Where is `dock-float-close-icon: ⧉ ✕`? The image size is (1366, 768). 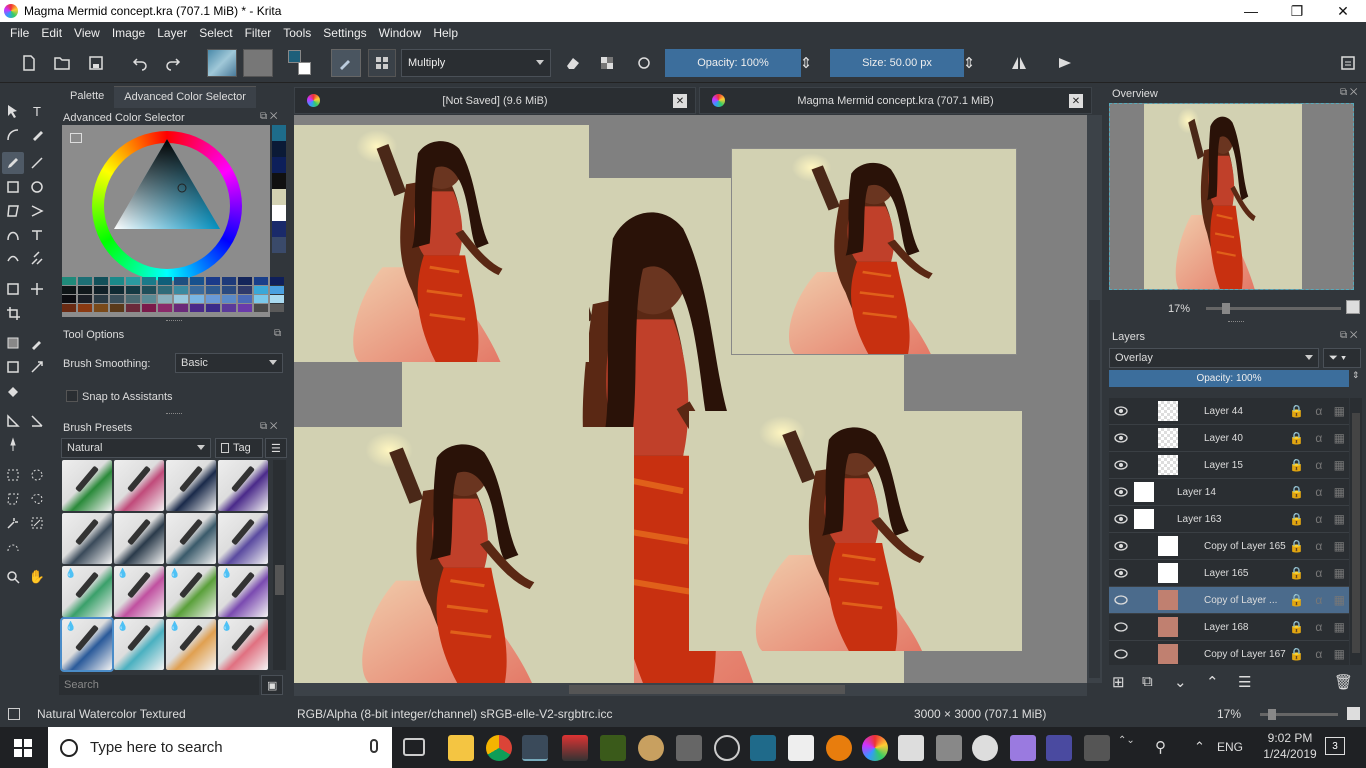
dock-float-close-icon: ⧉ ✕ is located at coordinates (269, 116).